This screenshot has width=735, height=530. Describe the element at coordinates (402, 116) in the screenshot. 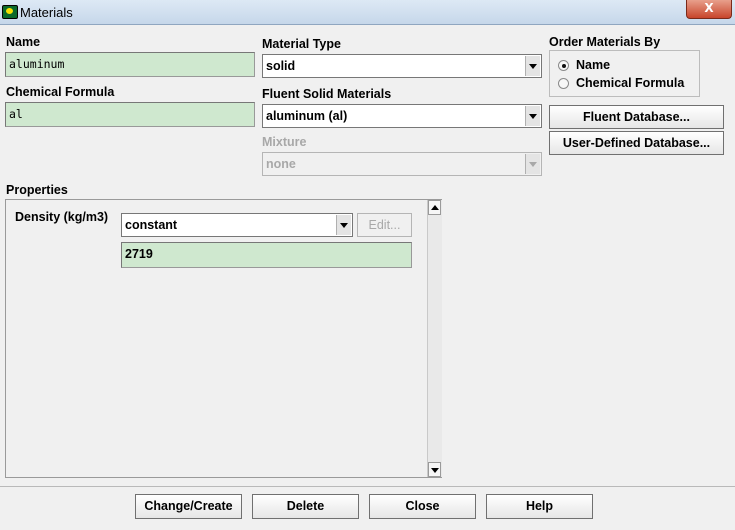

I see `fluent-solid-materials-dropdown: aluminum (al)` at that location.